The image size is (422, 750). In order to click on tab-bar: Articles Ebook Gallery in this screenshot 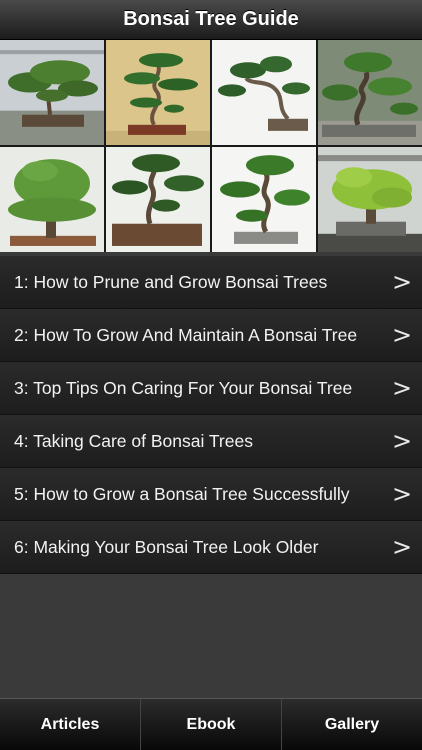, I will do `click(211, 724)`.